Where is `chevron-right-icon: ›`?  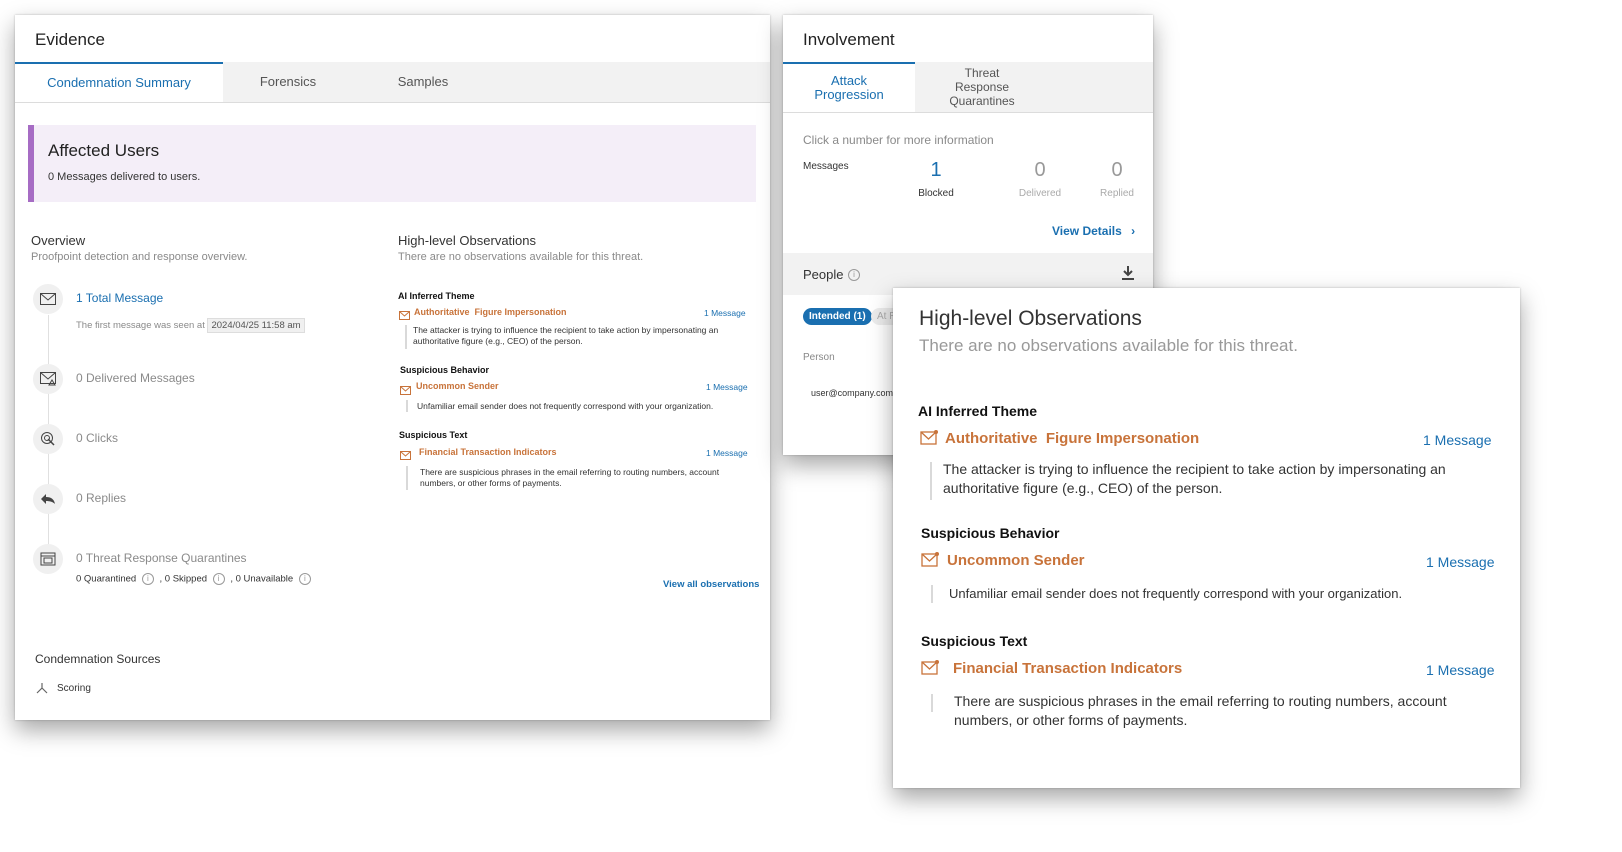
chevron-right-icon: › is located at coordinates (1133, 231).